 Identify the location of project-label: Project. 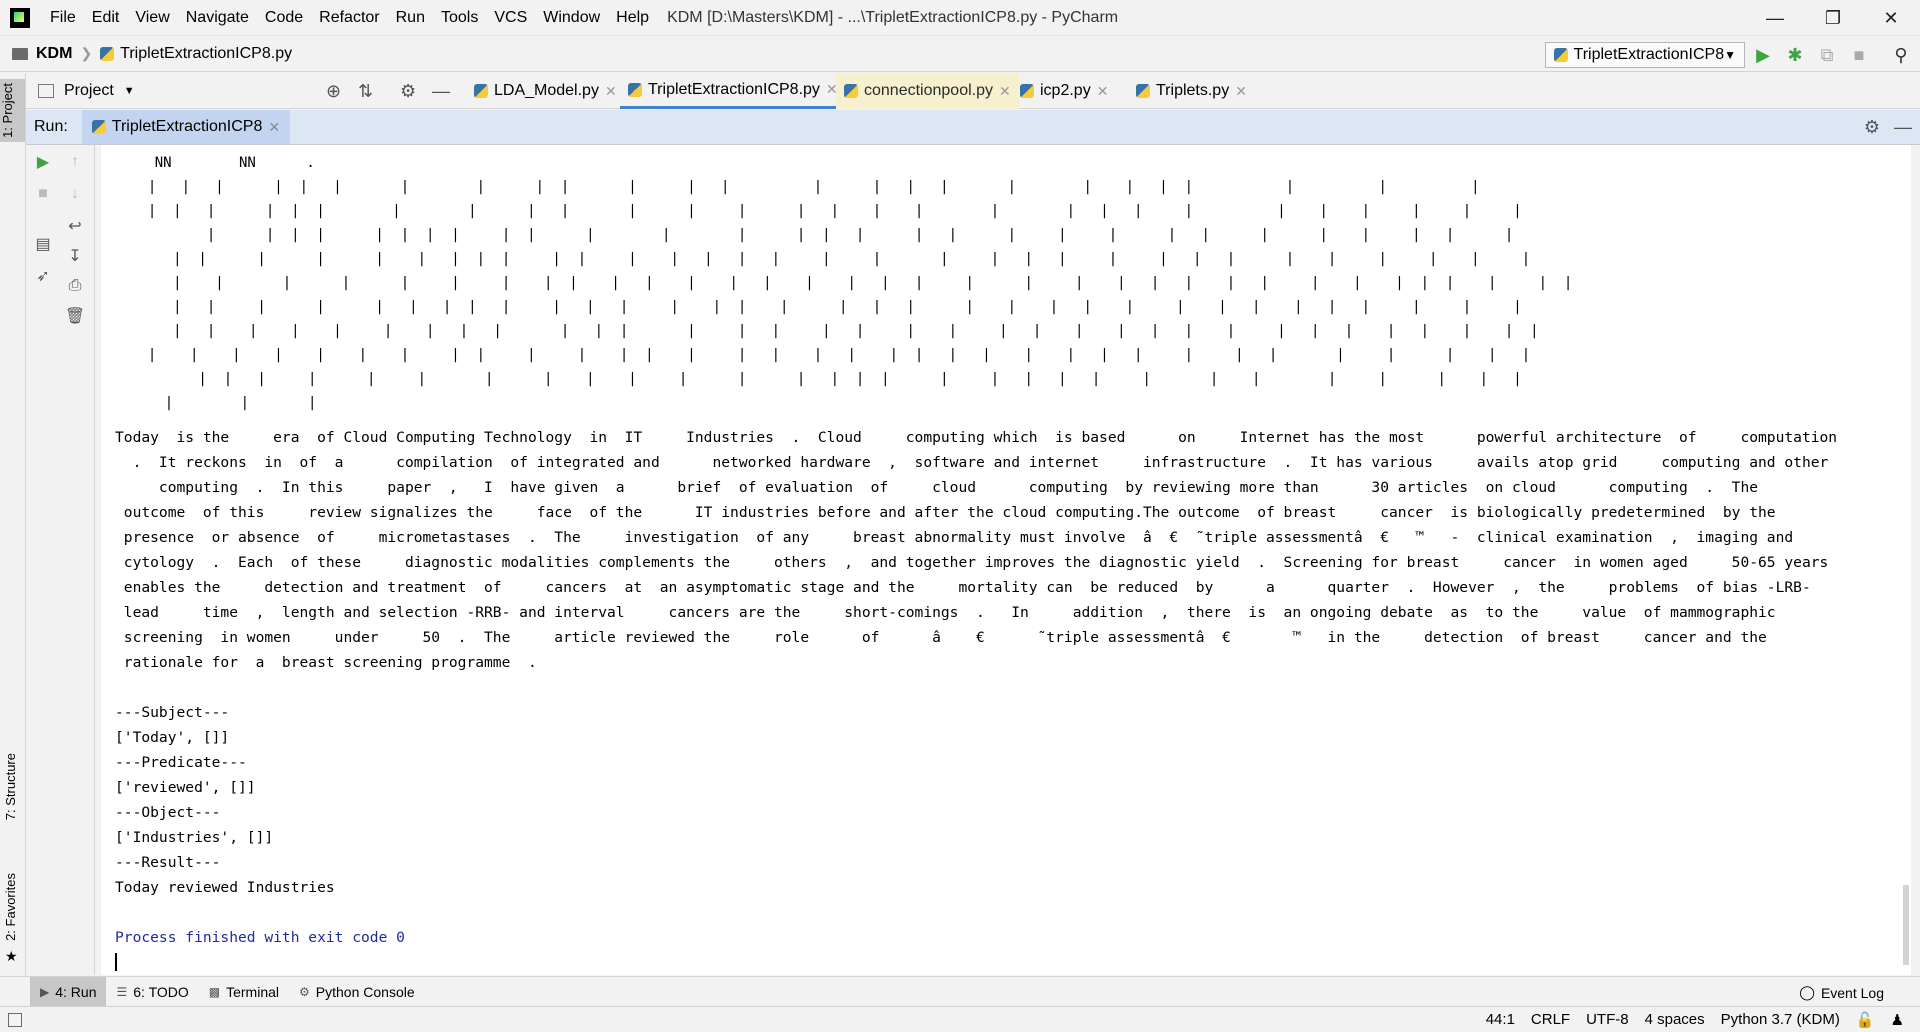
(89, 90).